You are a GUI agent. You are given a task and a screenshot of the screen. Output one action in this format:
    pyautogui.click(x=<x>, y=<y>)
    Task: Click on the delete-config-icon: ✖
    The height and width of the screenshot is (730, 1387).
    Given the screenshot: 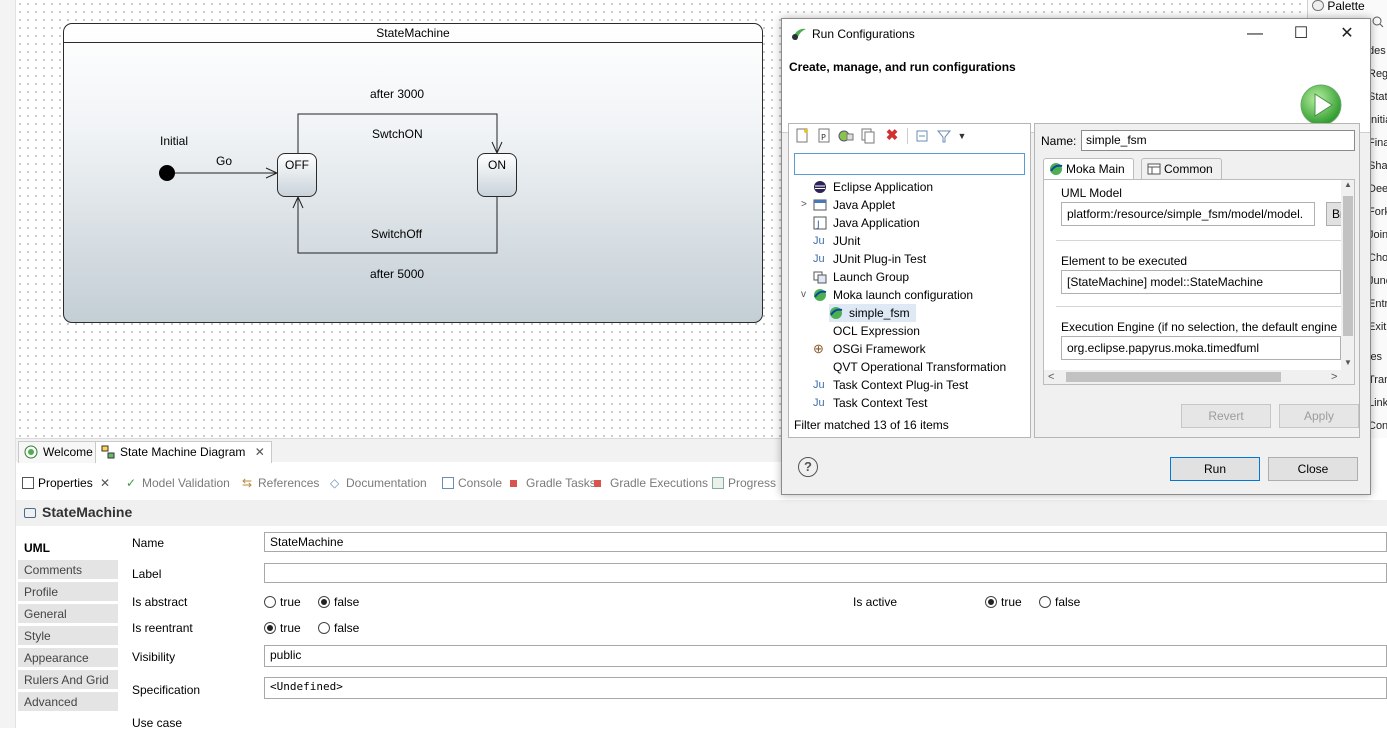 What is the action you would take?
    pyautogui.click(x=892, y=136)
    